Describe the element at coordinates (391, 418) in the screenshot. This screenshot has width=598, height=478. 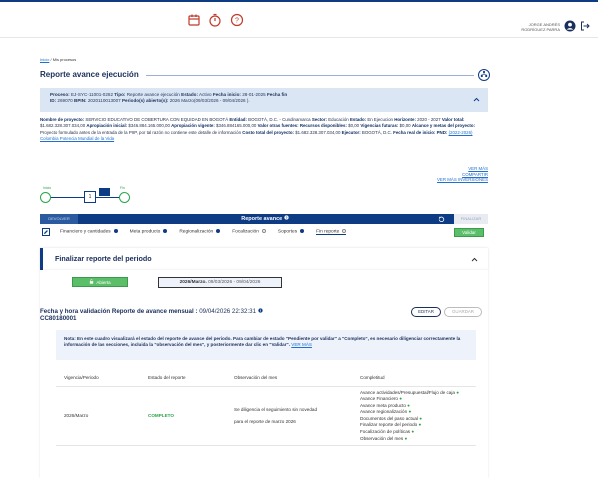
I see `completeness-item: Documentos del paso actual ●` at that location.